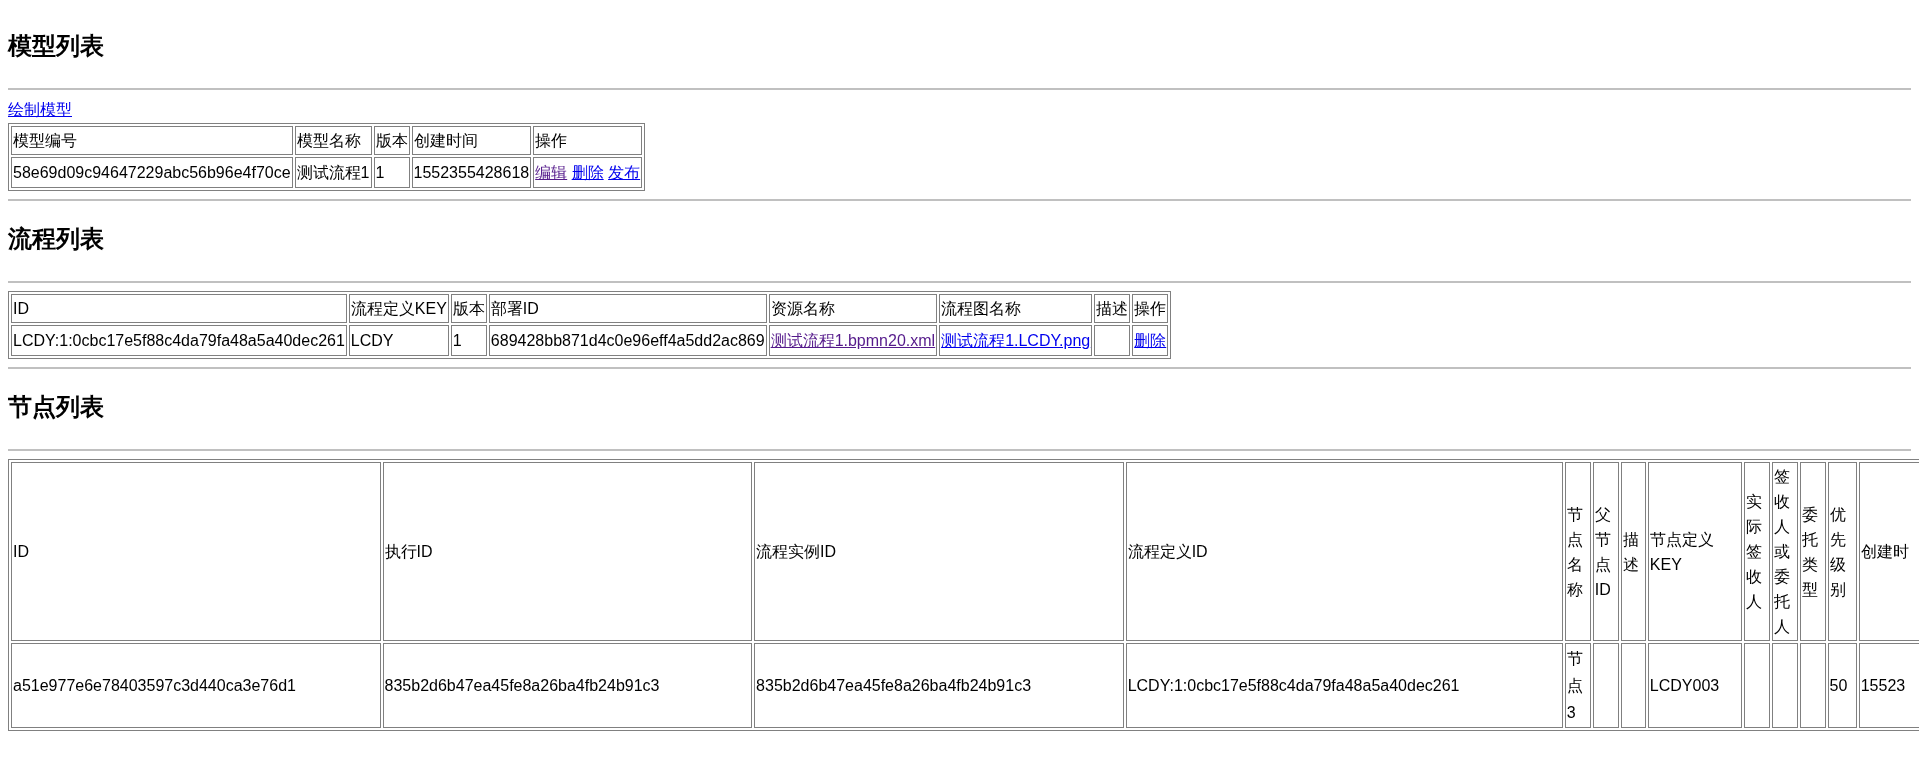  I want to click on header-cell: 优先级别, so click(1842, 551).